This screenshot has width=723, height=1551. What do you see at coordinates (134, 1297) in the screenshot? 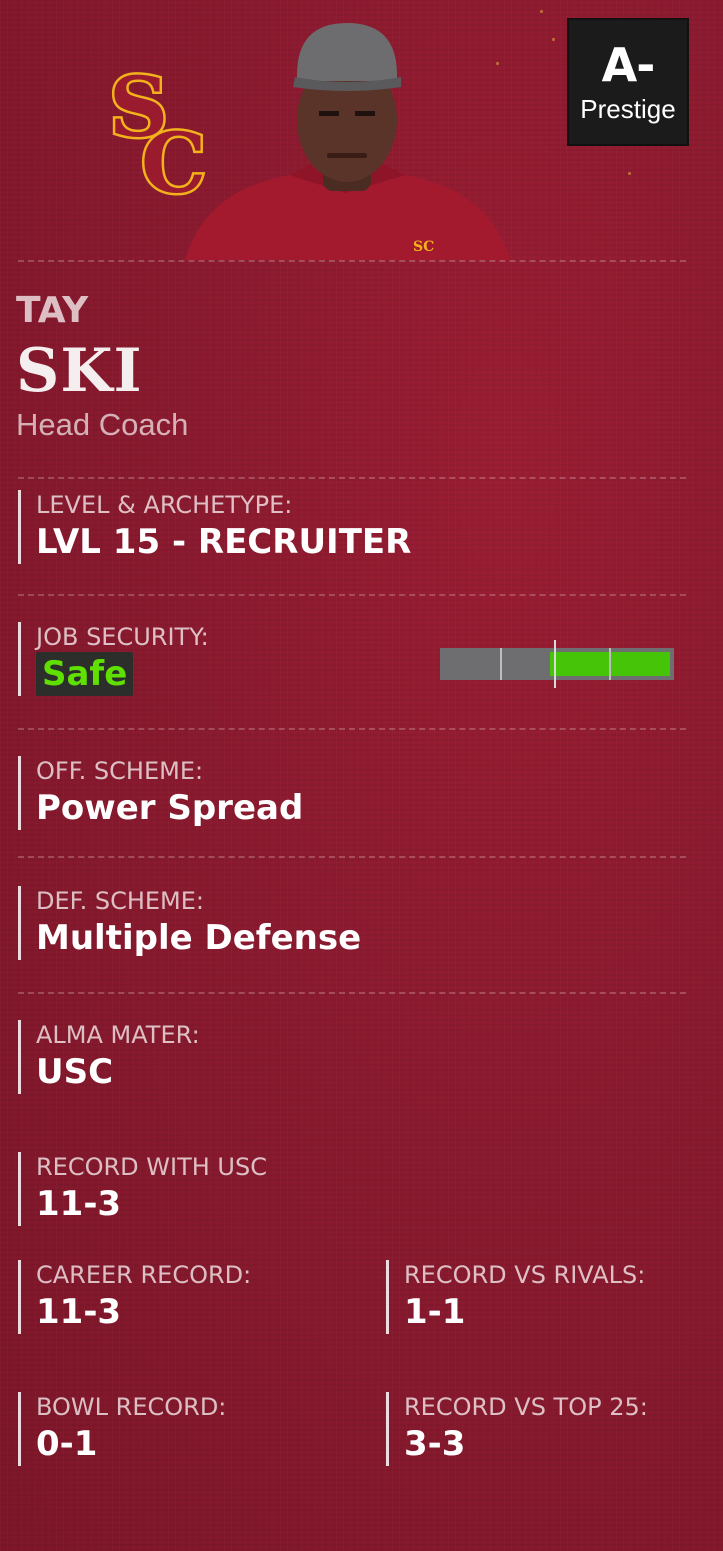
I see `career-record-field: CAREER RECORD: 11-3` at bounding box center [134, 1297].